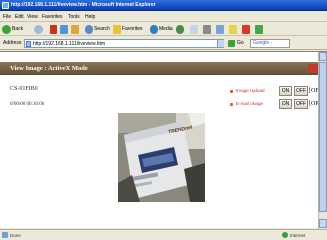  What do you see at coordinates (250, 90) in the screenshot?
I see `image-upload-label: Image Upload` at bounding box center [250, 90].